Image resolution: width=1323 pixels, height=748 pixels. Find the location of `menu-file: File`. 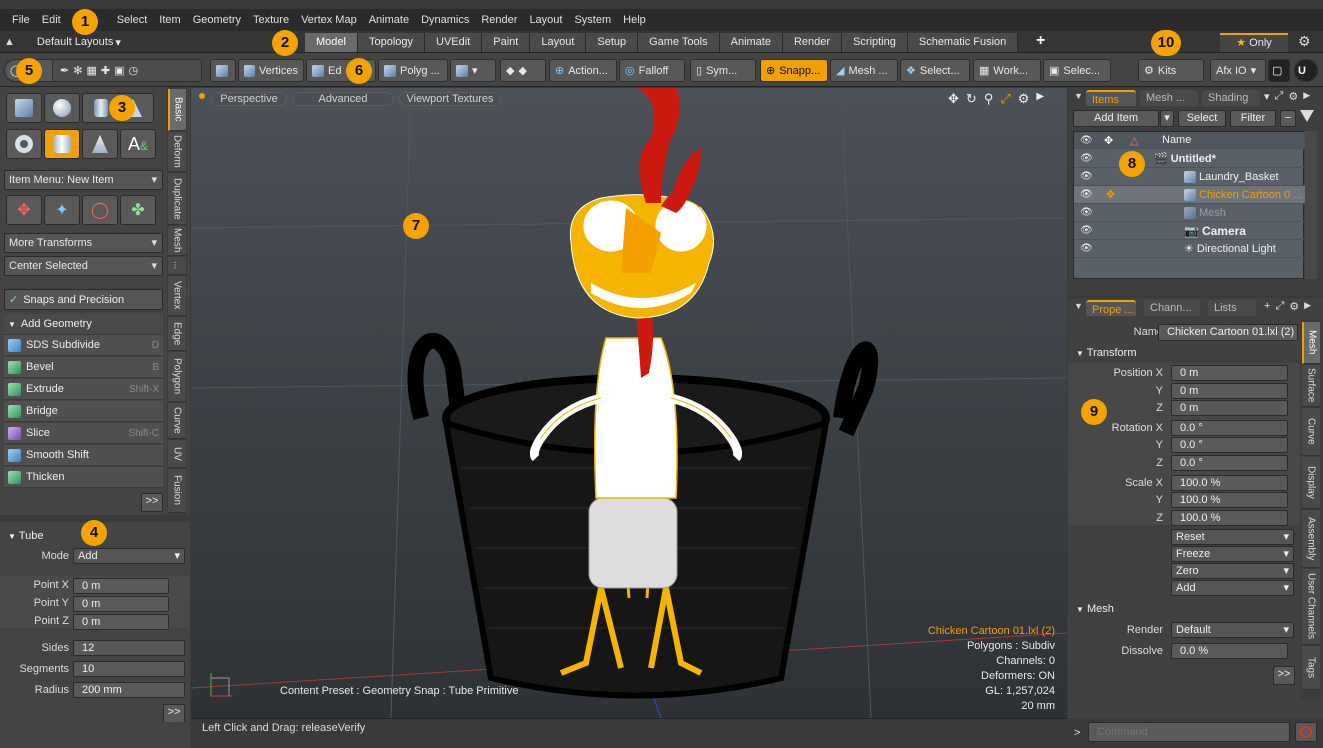

menu-file: File is located at coordinates (21, 20).